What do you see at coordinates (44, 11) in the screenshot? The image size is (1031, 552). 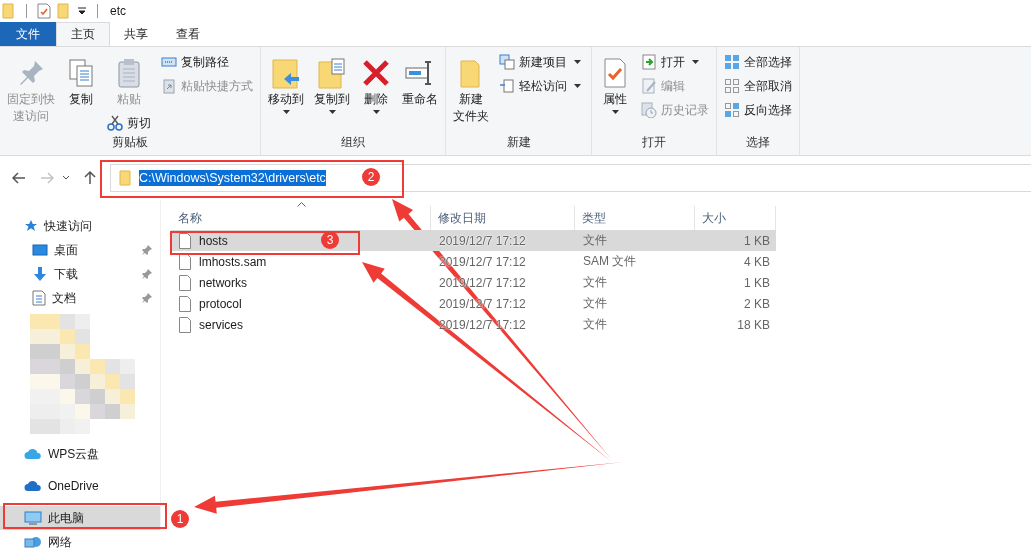 I see `properties-icon` at bounding box center [44, 11].